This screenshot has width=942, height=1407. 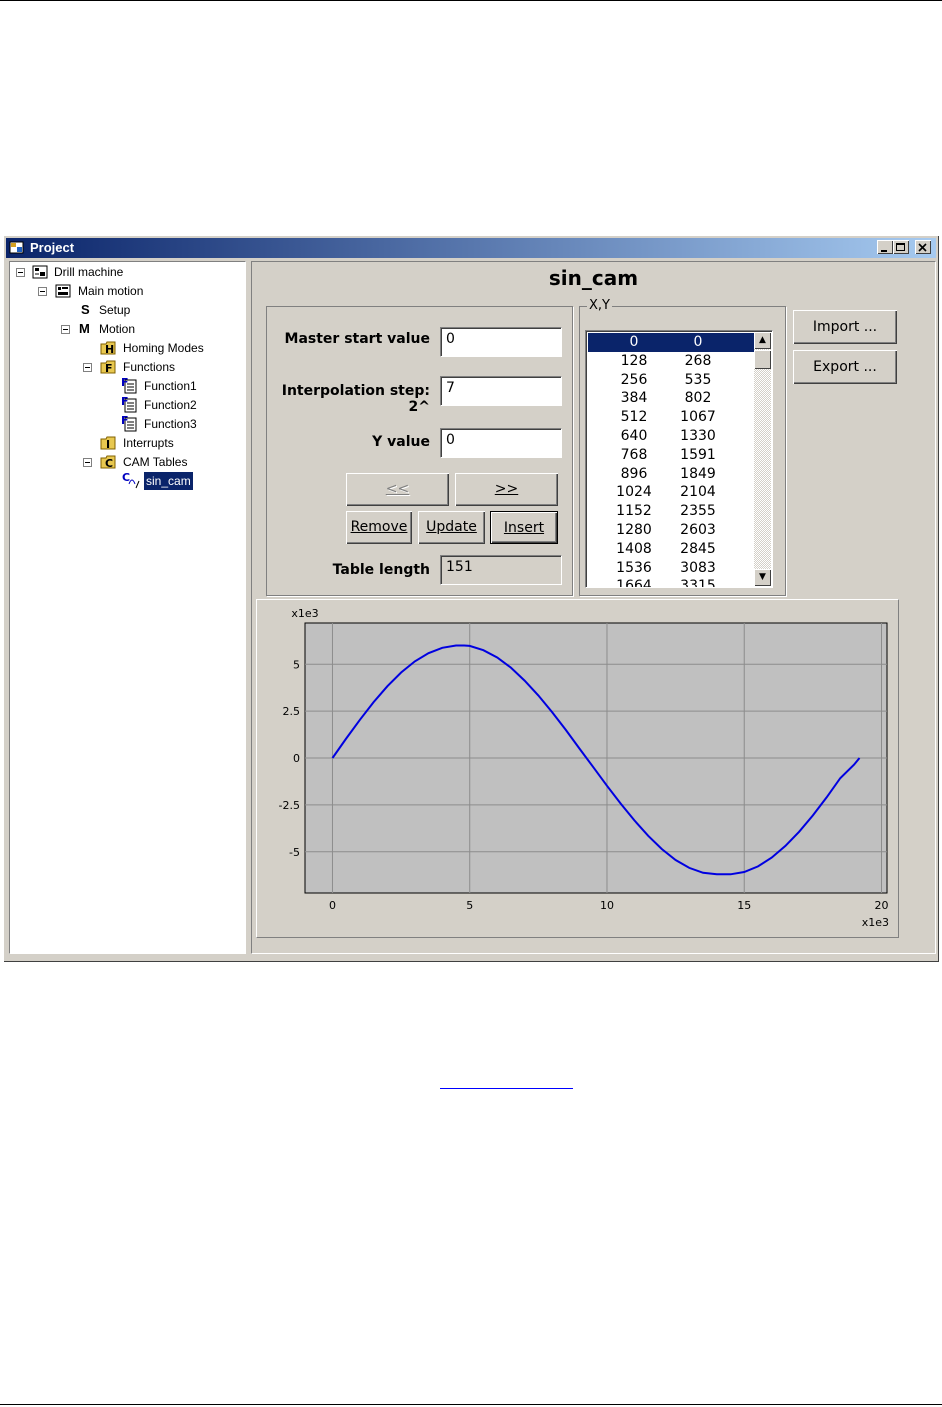 I want to click on xy-row: 384 802, so click(x=671, y=398).